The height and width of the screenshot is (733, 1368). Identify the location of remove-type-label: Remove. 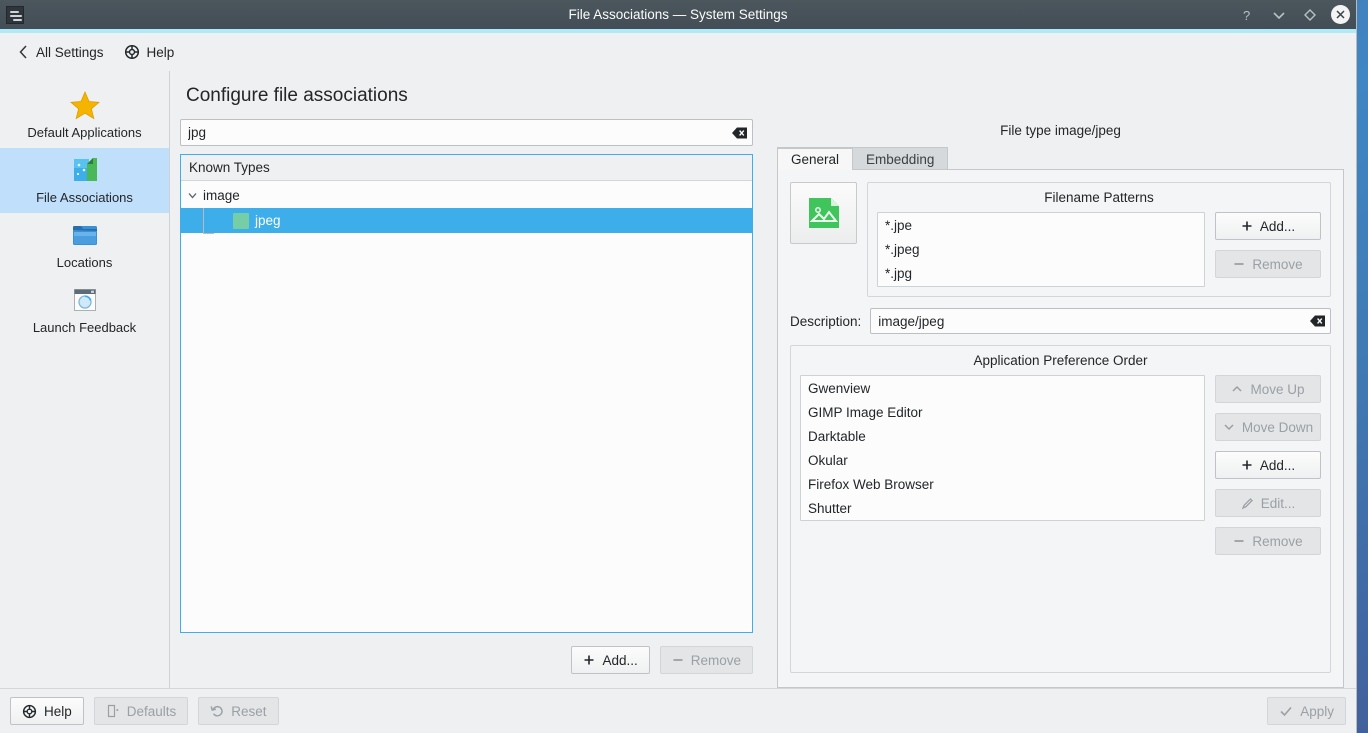
(715, 660).